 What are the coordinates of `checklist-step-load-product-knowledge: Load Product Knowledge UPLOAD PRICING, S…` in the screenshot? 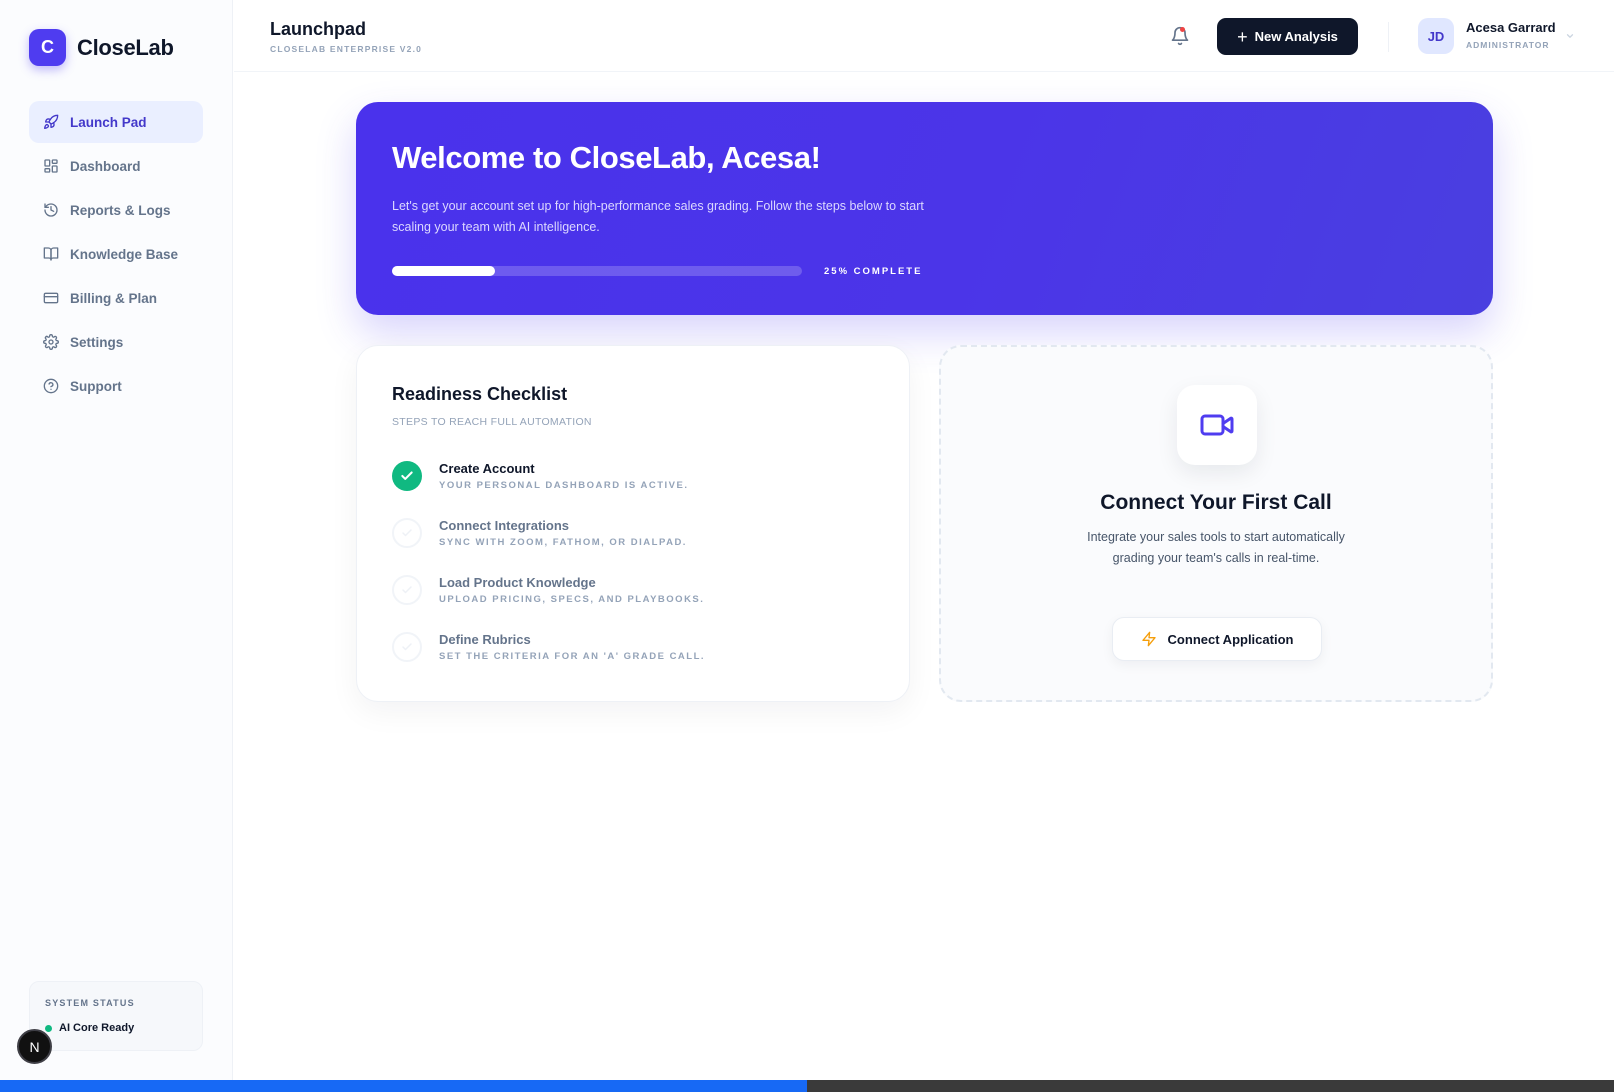 It's located at (632, 595).